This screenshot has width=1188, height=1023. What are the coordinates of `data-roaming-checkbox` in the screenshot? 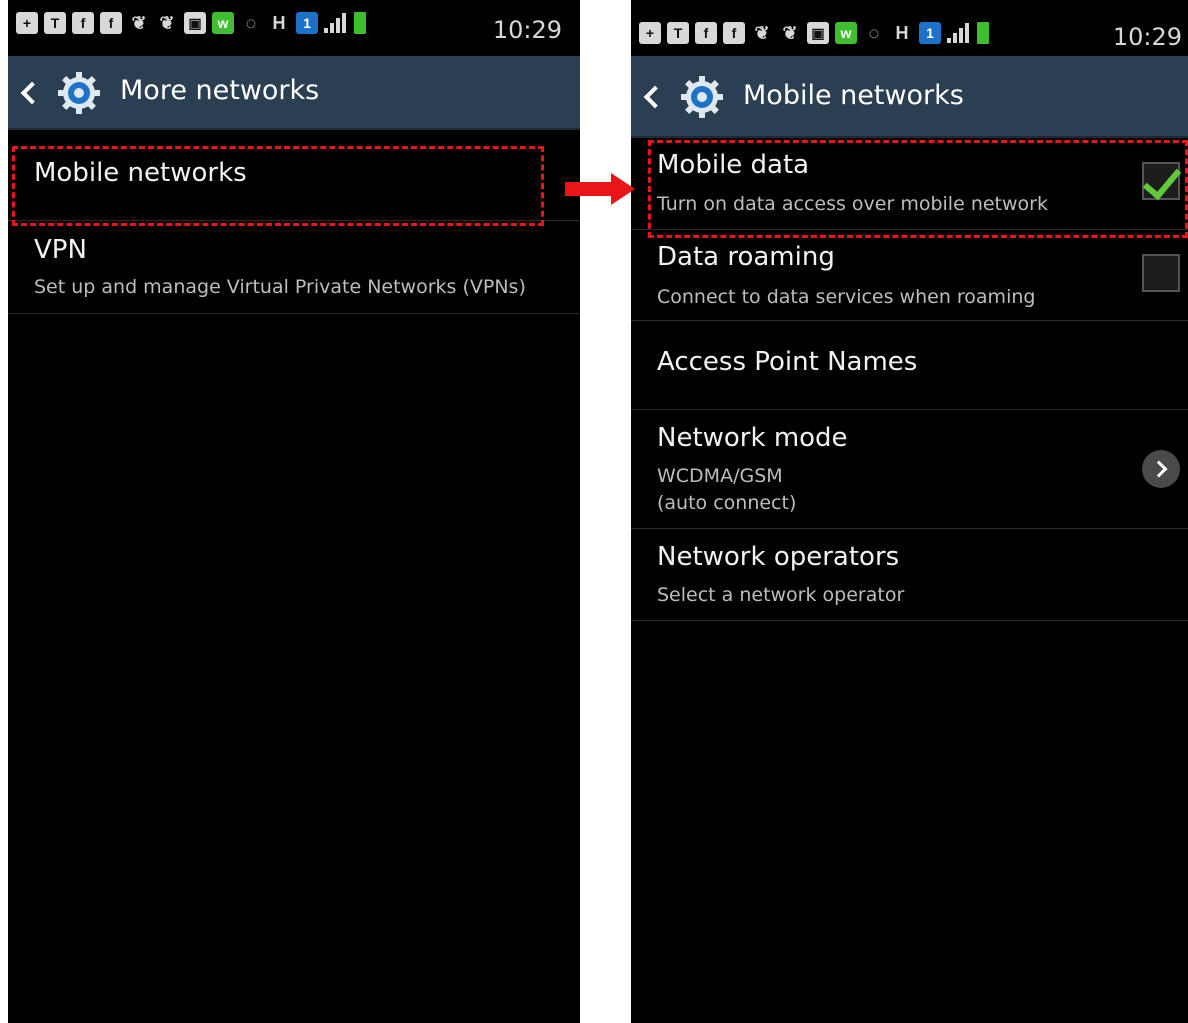 It's located at (1161, 273).